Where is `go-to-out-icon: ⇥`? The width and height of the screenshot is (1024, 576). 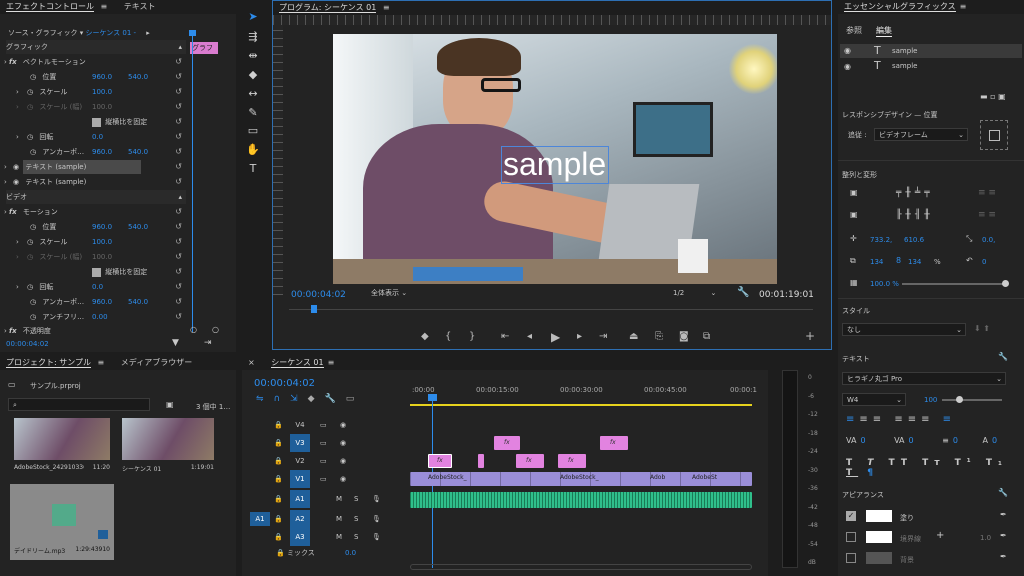 go-to-out-icon: ⇥ is located at coordinates (603, 336).